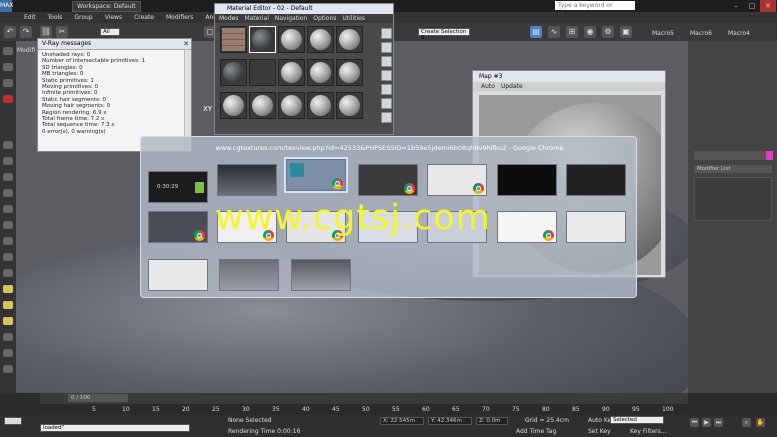 This screenshot has width=777, height=437. I want to click on menu-utilities: Utilities, so click(353, 18).